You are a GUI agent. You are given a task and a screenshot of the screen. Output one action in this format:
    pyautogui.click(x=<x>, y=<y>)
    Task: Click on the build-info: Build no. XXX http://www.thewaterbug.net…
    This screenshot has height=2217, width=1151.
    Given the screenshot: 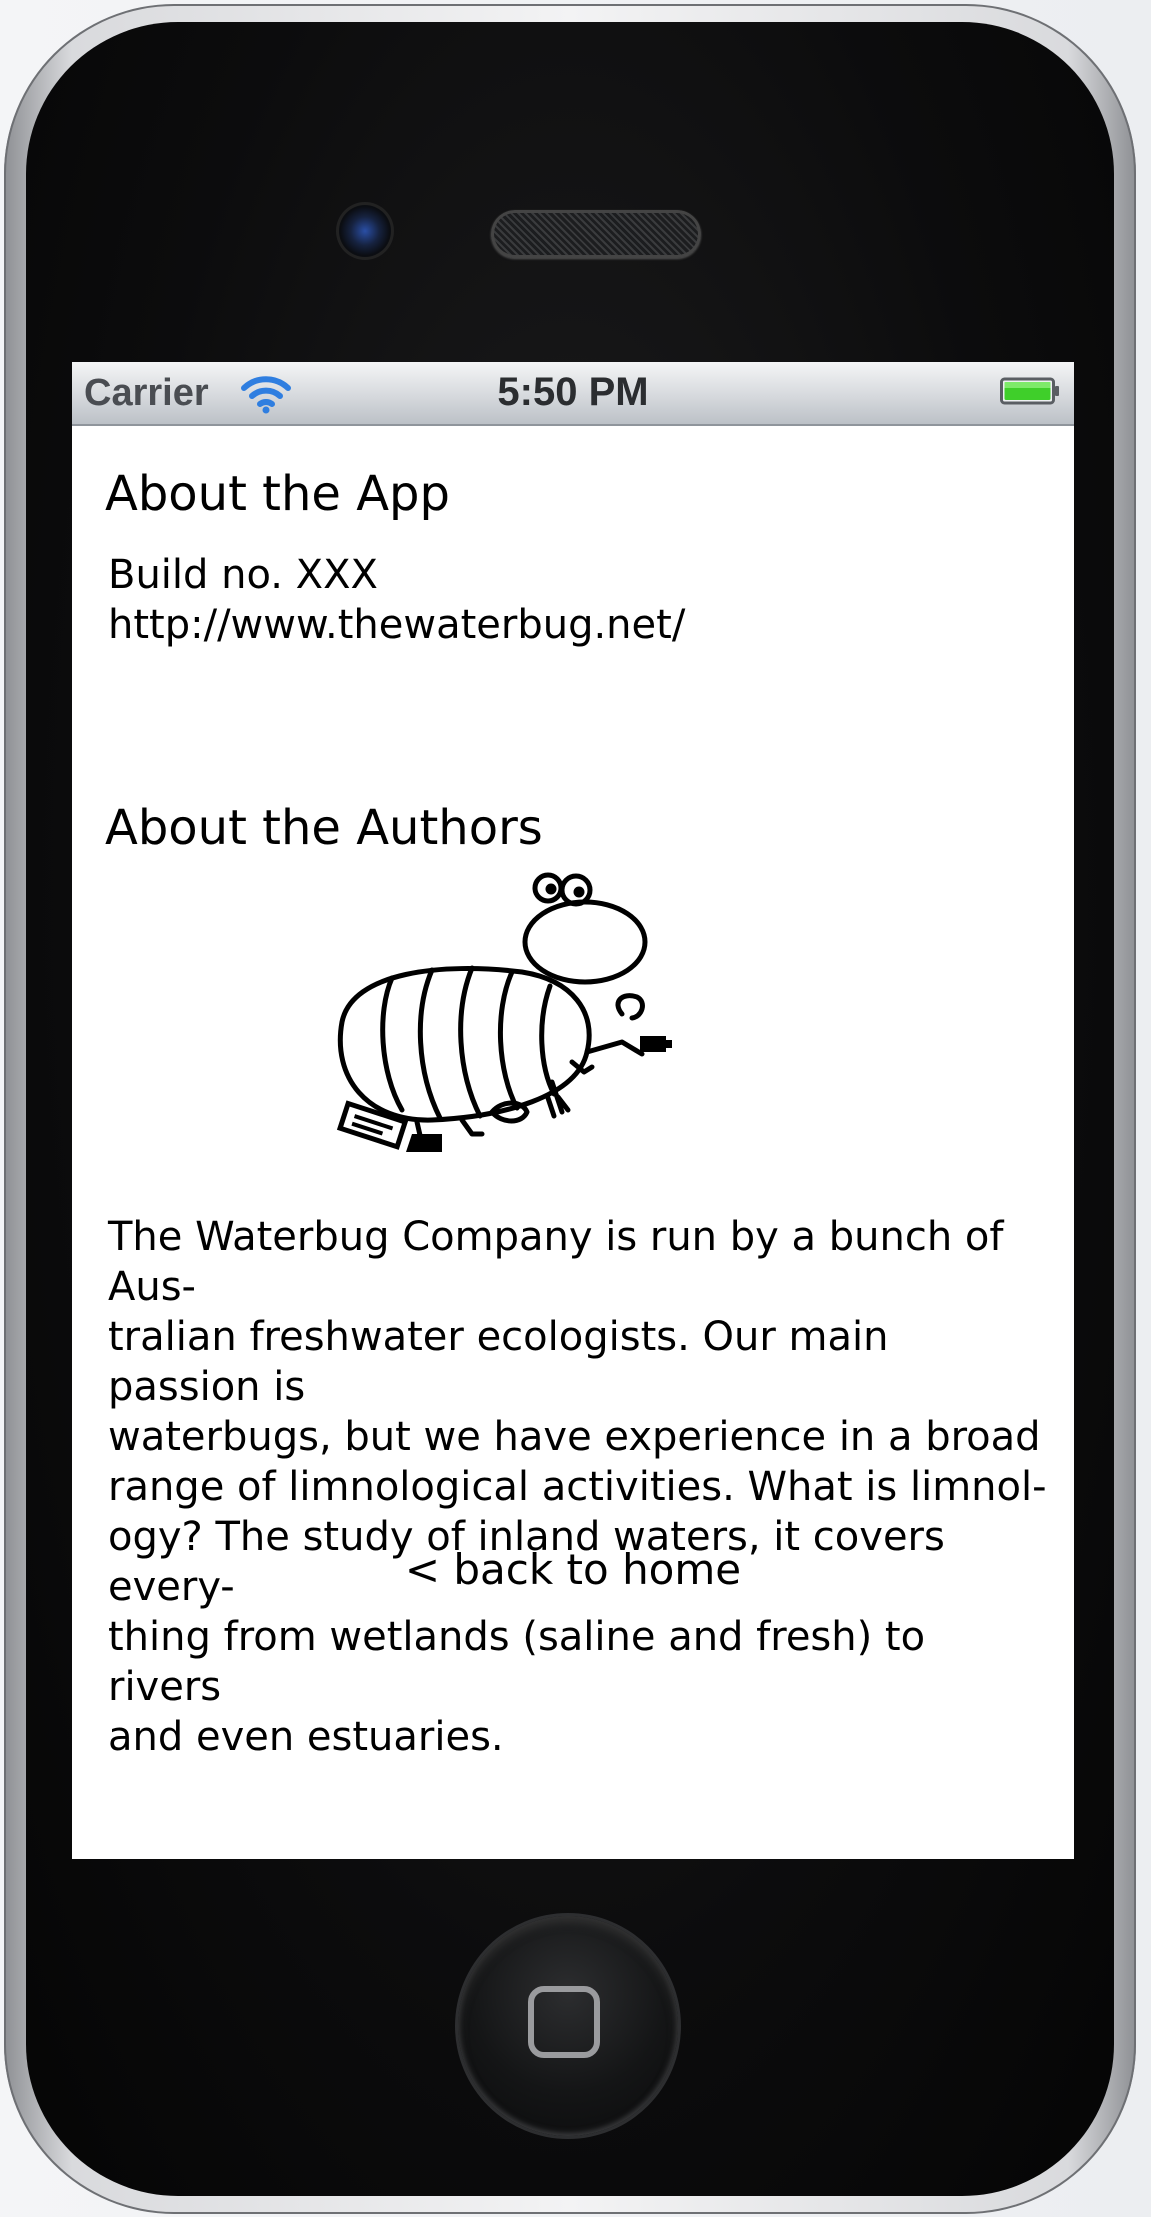 What is the action you would take?
    pyautogui.click(x=396, y=600)
    